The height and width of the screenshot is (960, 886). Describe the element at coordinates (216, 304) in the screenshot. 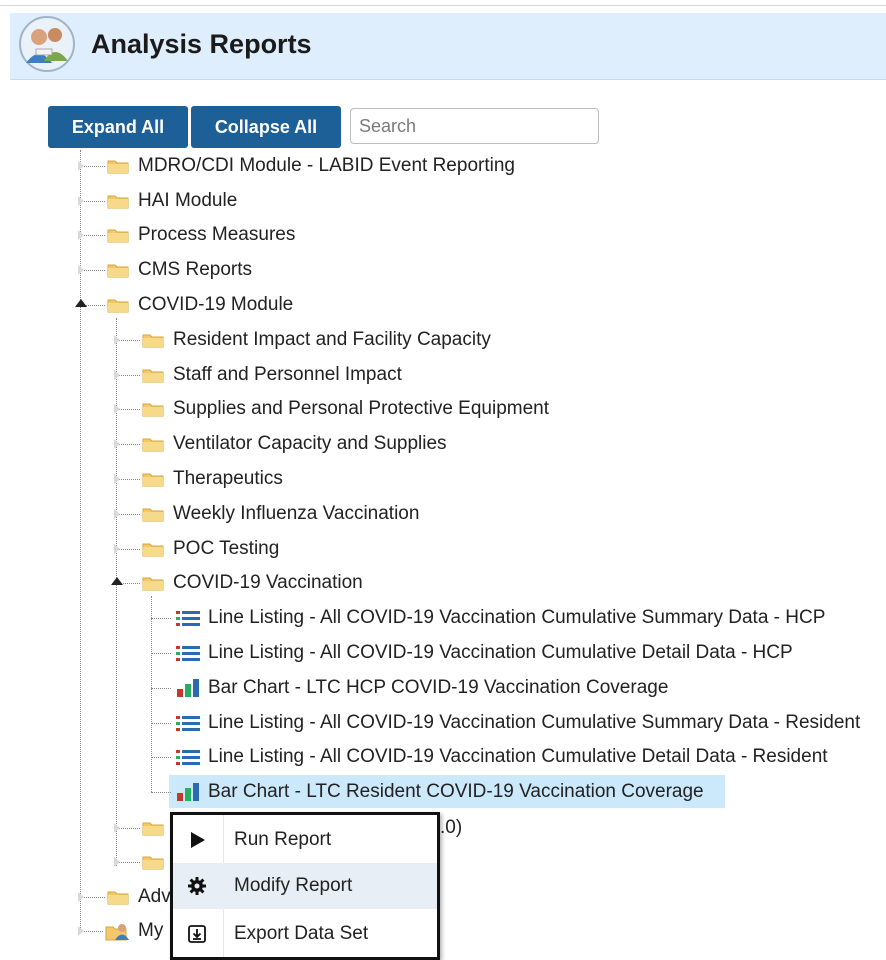

I see `tree-item-label: COVID-19 Module` at that location.